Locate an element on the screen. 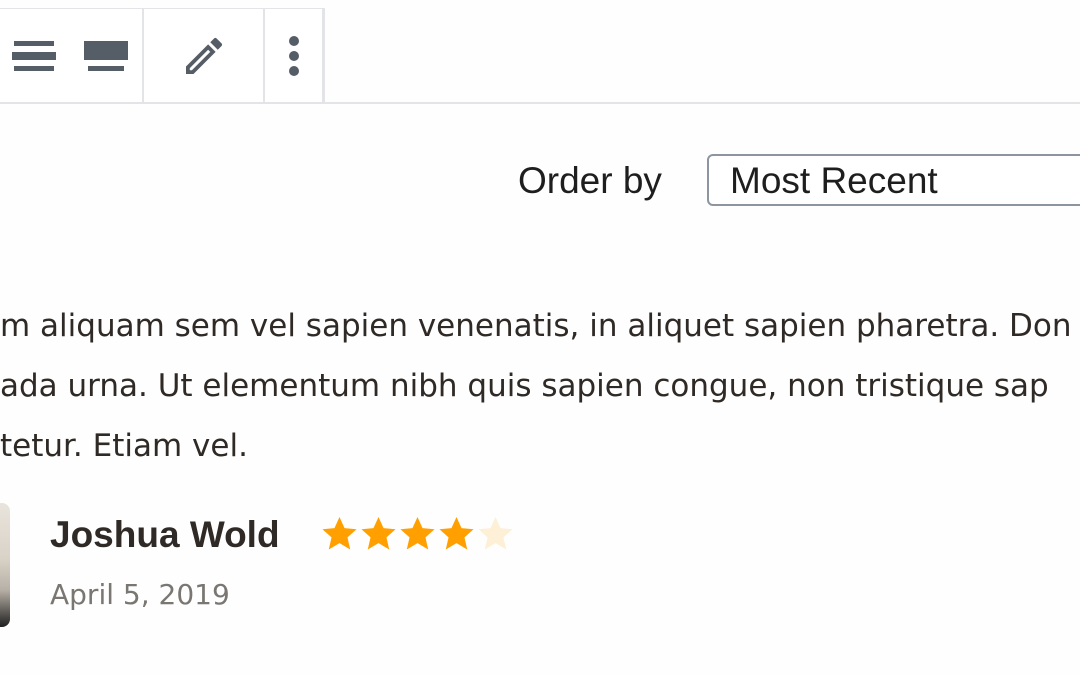 The height and width of the screenshot is (675, 1080). order-by-row: Order by Most Recent is located at coordinates (540, 182).